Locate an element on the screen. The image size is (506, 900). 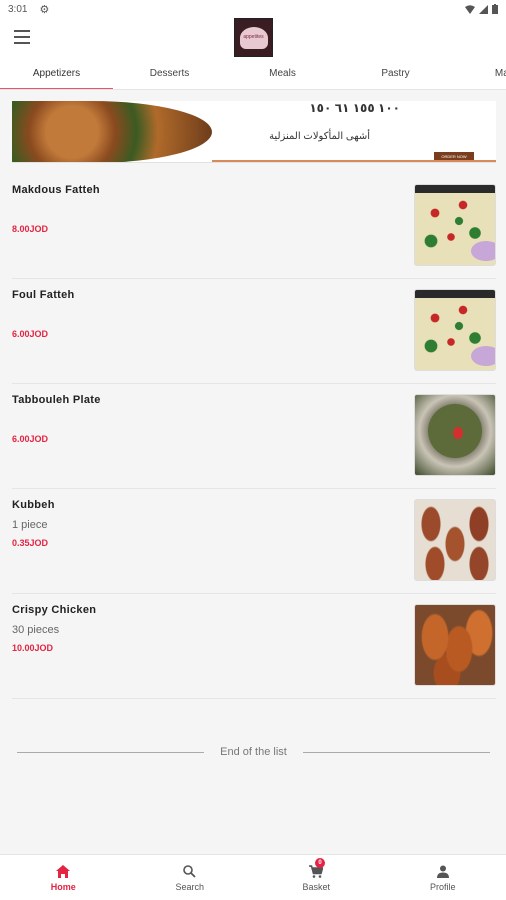
list-item: Foul Fatteh 6.00JOD is located at coordinates (254, 331).